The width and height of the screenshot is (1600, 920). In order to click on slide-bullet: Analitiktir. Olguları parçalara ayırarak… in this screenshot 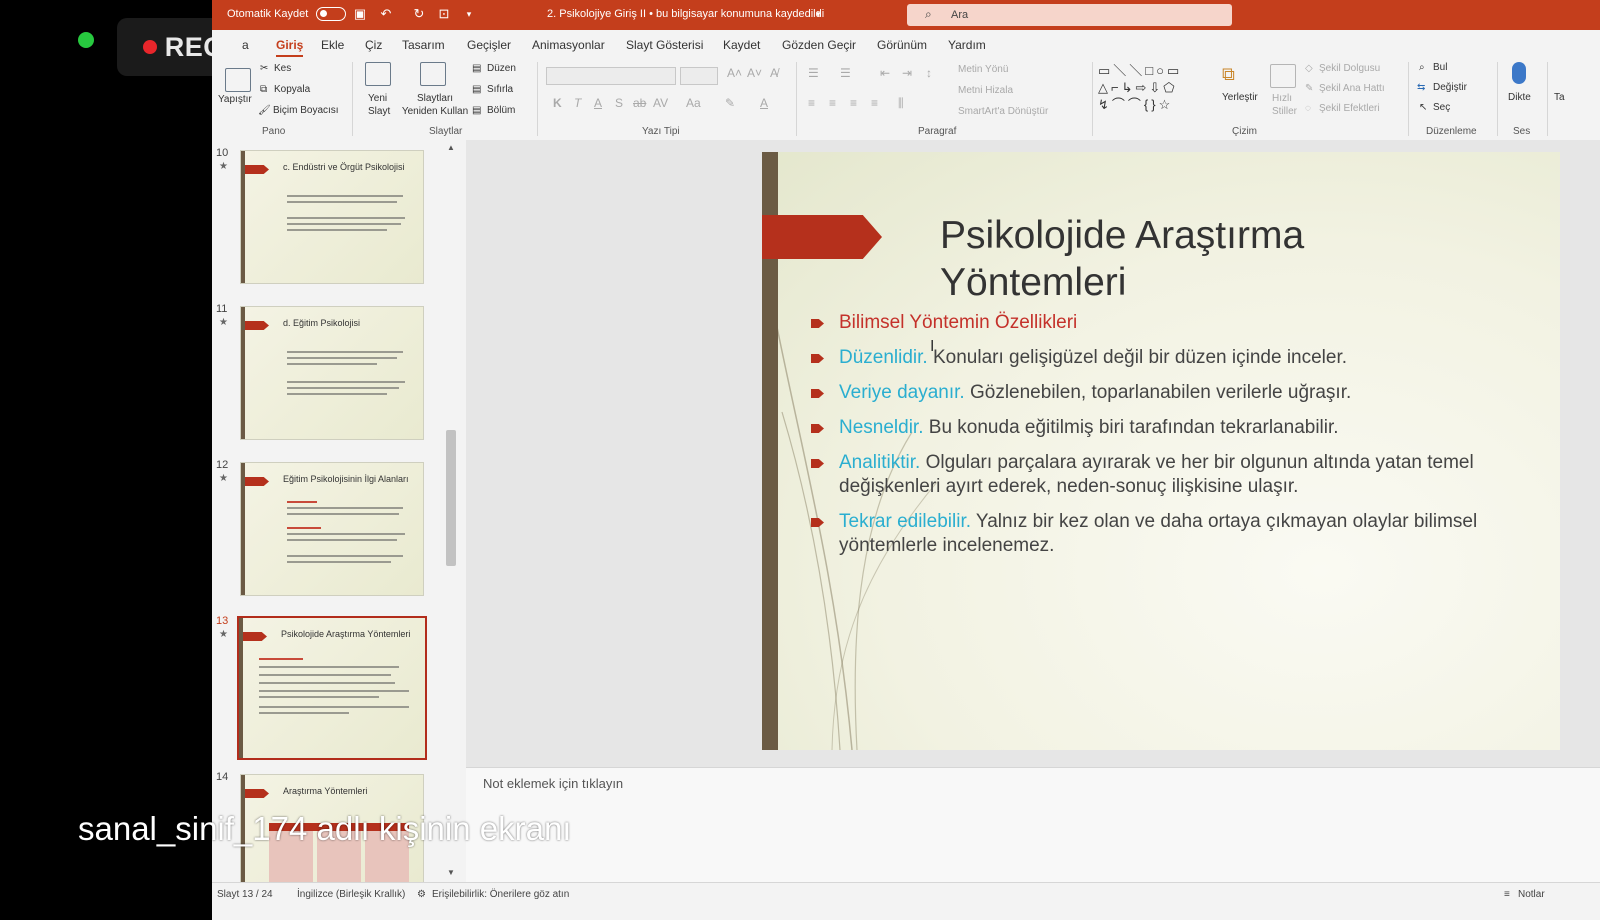, I will do `click(1165, 475)`.